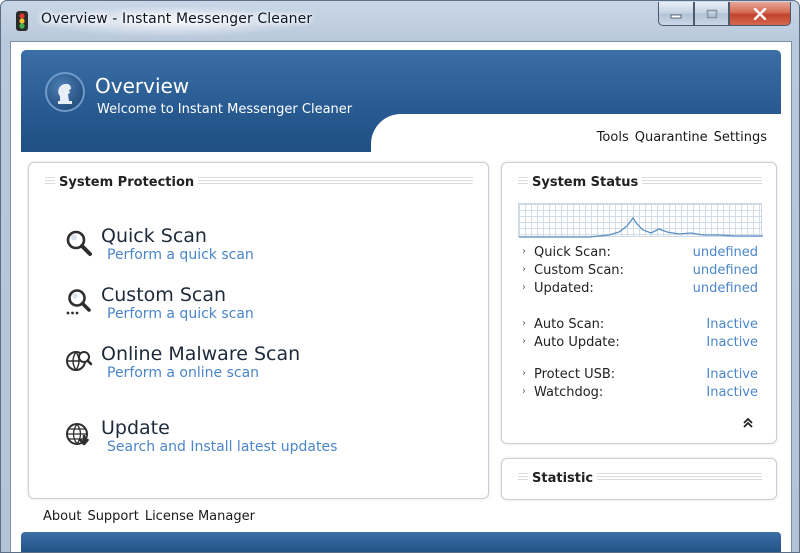 The height and width of the screenshot is (553, 800). I want to click on status-label: Auto Scan:, so click(569, 324).